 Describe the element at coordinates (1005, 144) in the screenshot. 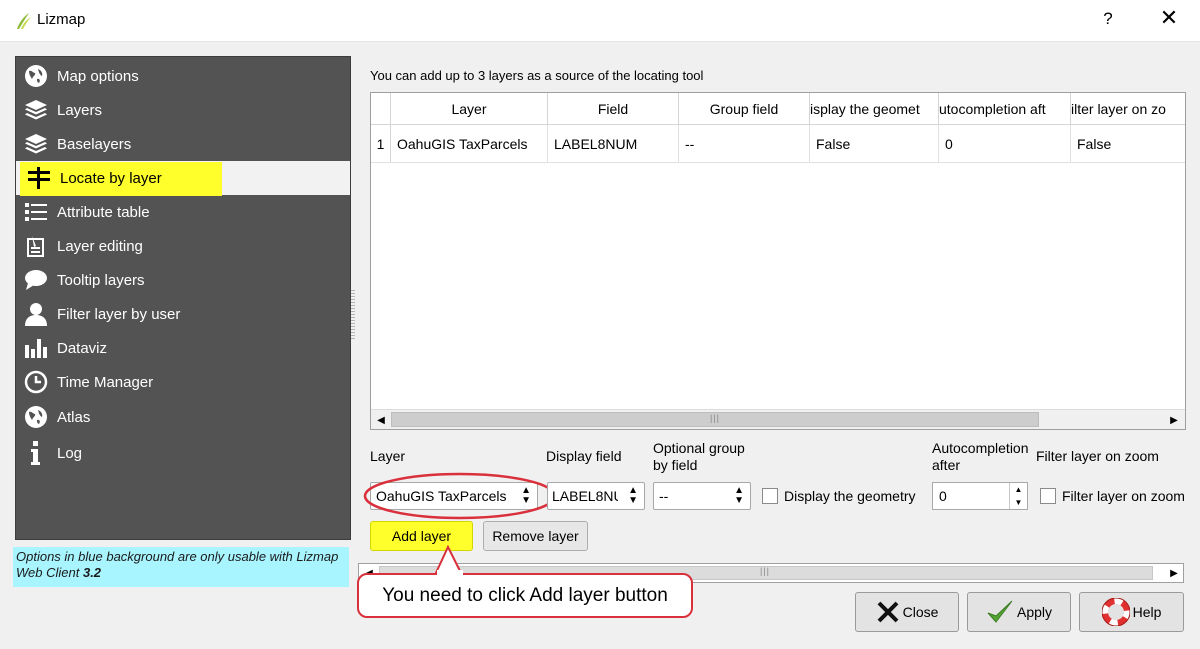

I see `table-cell: 0` at that location.